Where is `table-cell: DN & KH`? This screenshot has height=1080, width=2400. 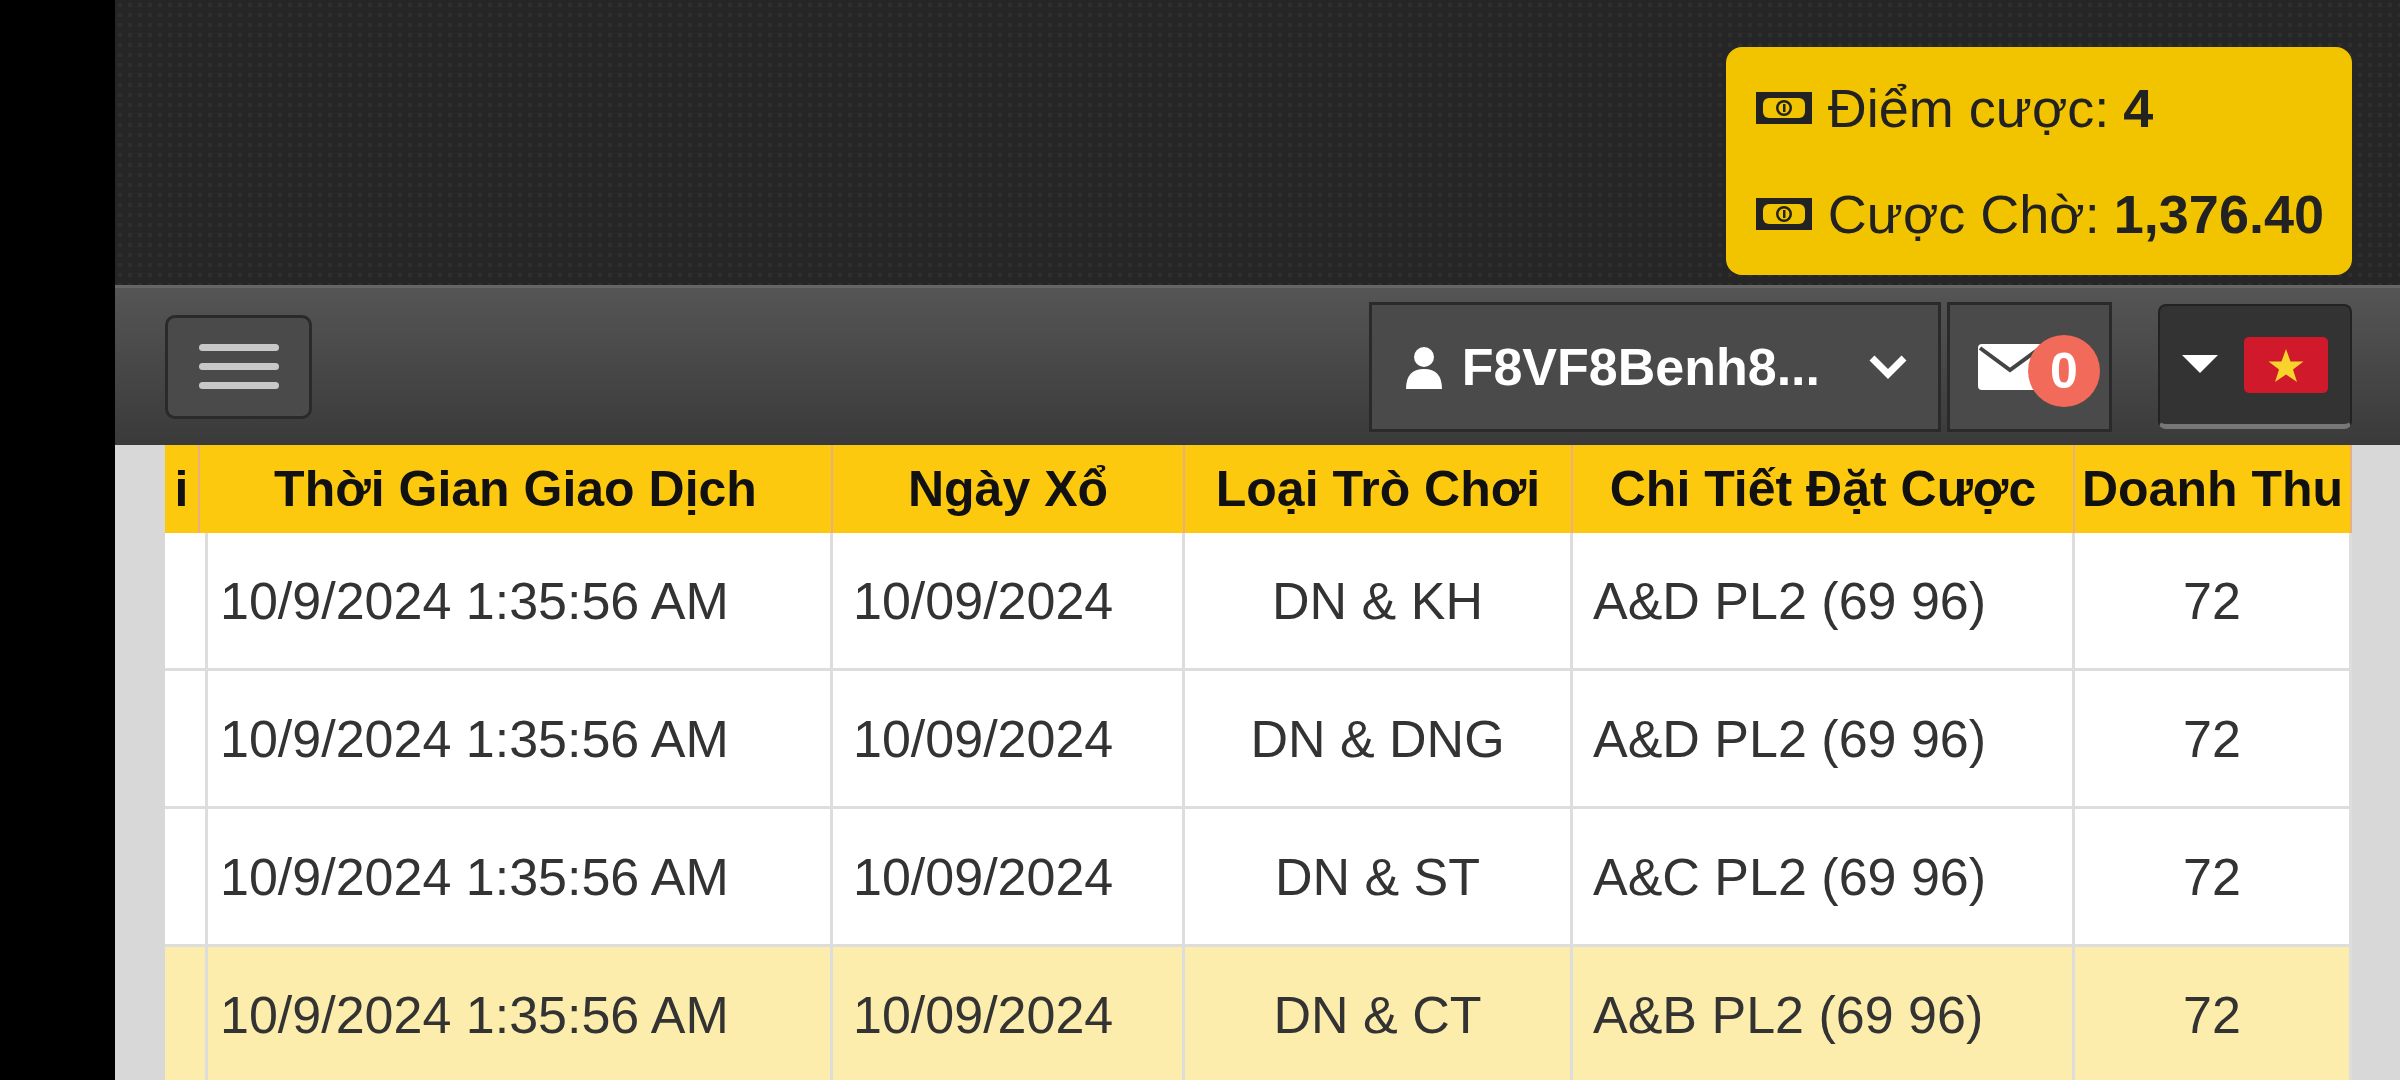 table-cell: DN & KH is located at coordinates (1377, 600).